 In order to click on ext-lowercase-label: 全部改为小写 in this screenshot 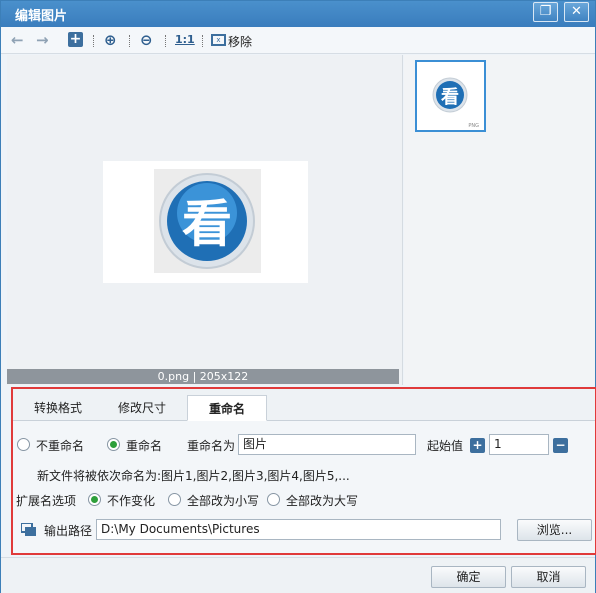, I will do `click(223, 501)`.